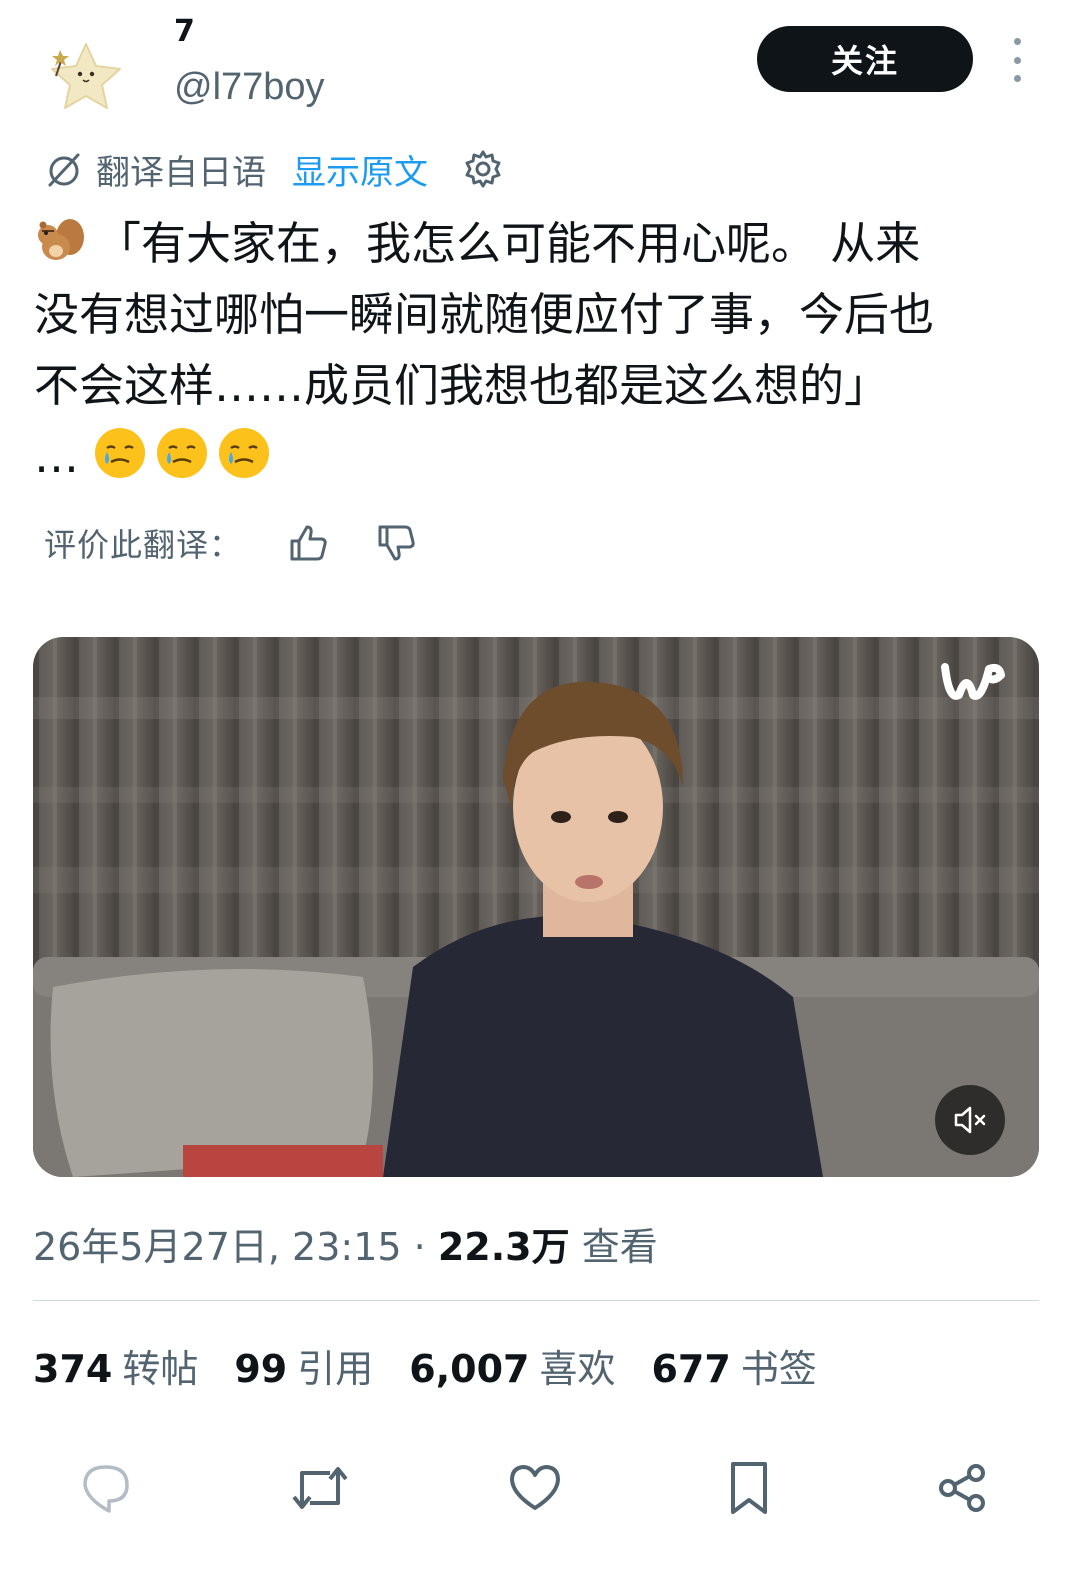  I want to click on rate-translation-label: 评价此翻译：, so click(143, 545).